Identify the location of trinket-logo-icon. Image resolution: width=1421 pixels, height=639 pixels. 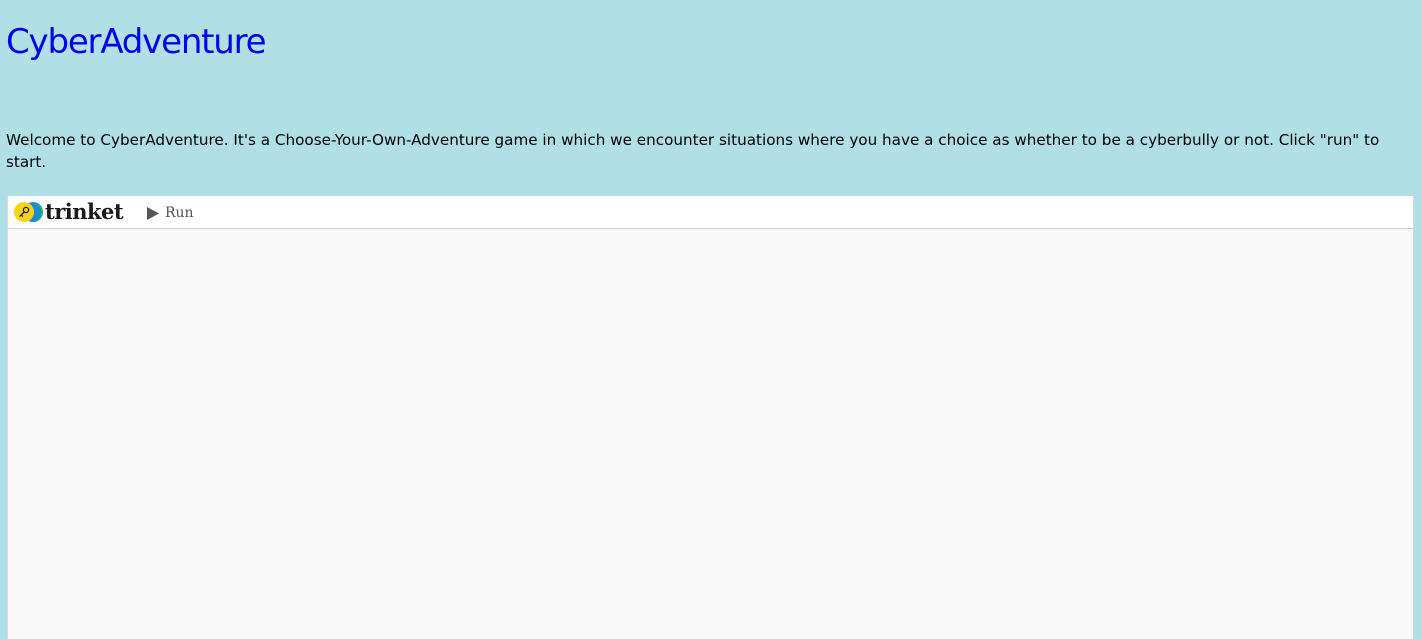
(28, 212).